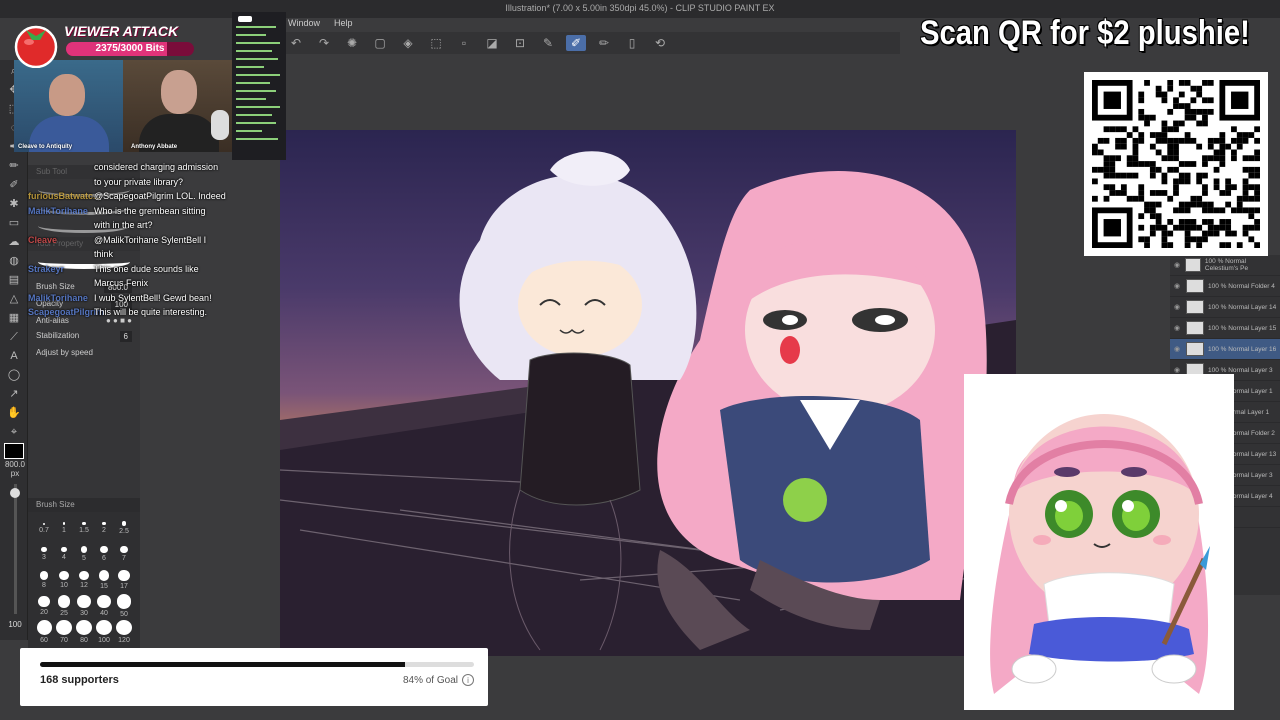 The width and height of the screenshot is (1280, 720). Describe the element at coordinates (324, 43) in the screenshot. I see `redo-icon: ↷` at that location.